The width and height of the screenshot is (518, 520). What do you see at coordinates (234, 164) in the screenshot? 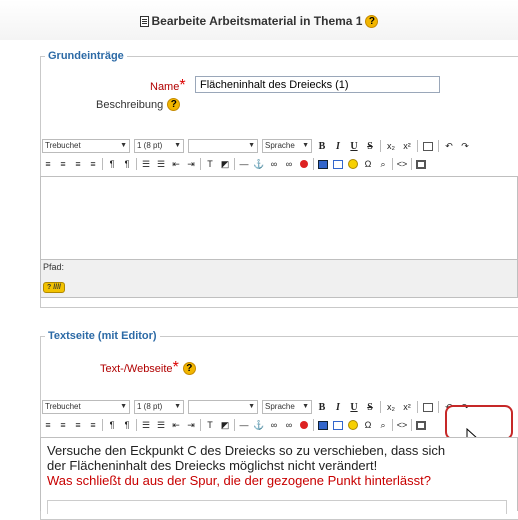
I see `editor1-toolbar-row2: ≡ ≡ ≡ ≡ ¶ ¶ ☰ ☰ ⇤ ⇥ T ◩ — ⚓ ∞ ∞ Ω ⌕ <>` at bounding box center [234, 164].